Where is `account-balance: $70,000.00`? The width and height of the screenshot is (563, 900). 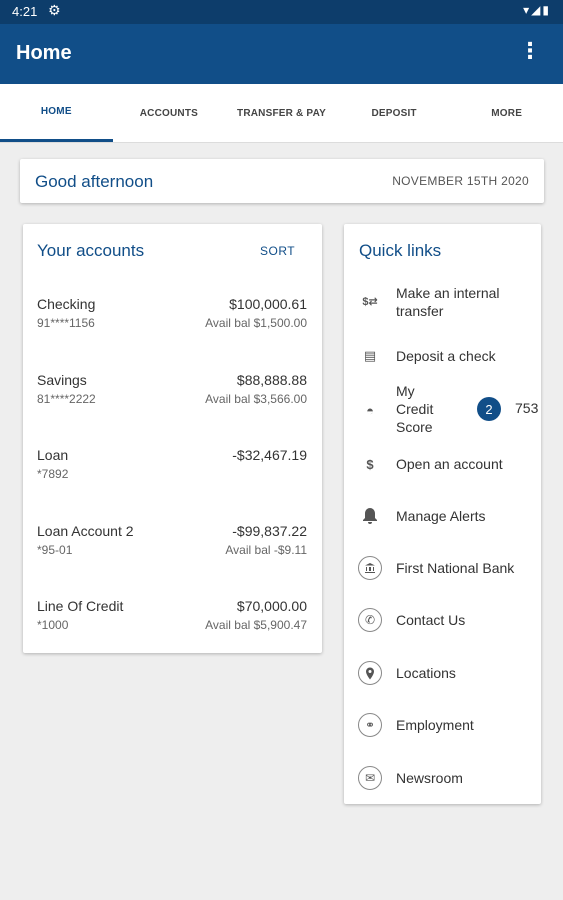 account-balance: $70,000.00 is located at coordinates (271, 606).